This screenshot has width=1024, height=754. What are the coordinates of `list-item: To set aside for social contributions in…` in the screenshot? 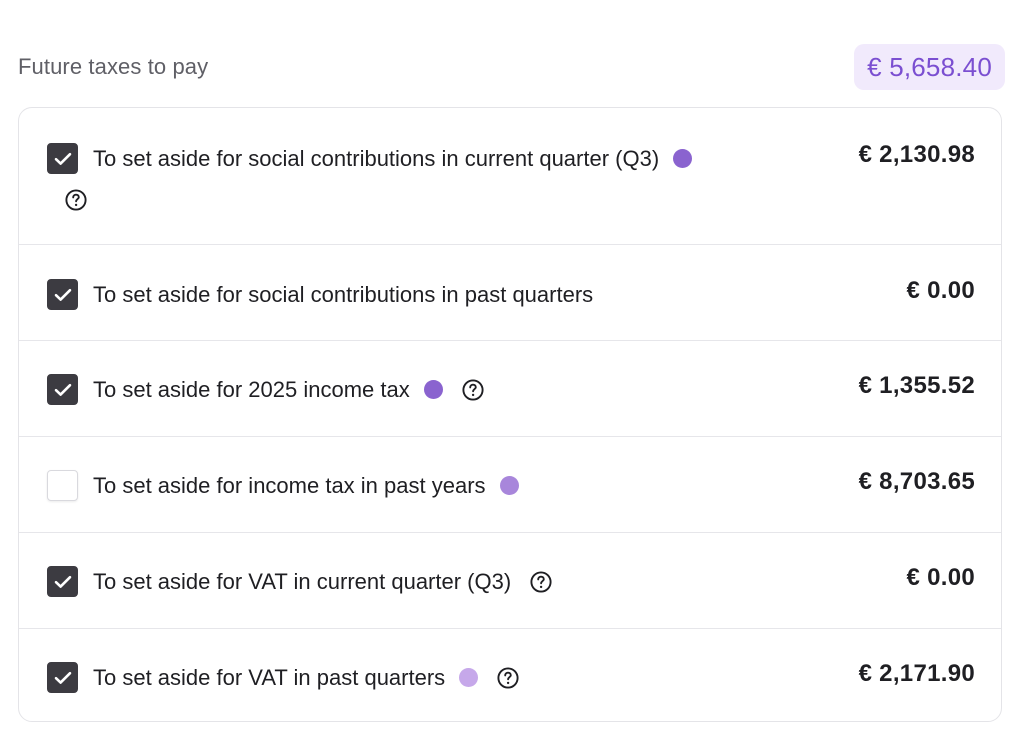 It's located at (510, 293).